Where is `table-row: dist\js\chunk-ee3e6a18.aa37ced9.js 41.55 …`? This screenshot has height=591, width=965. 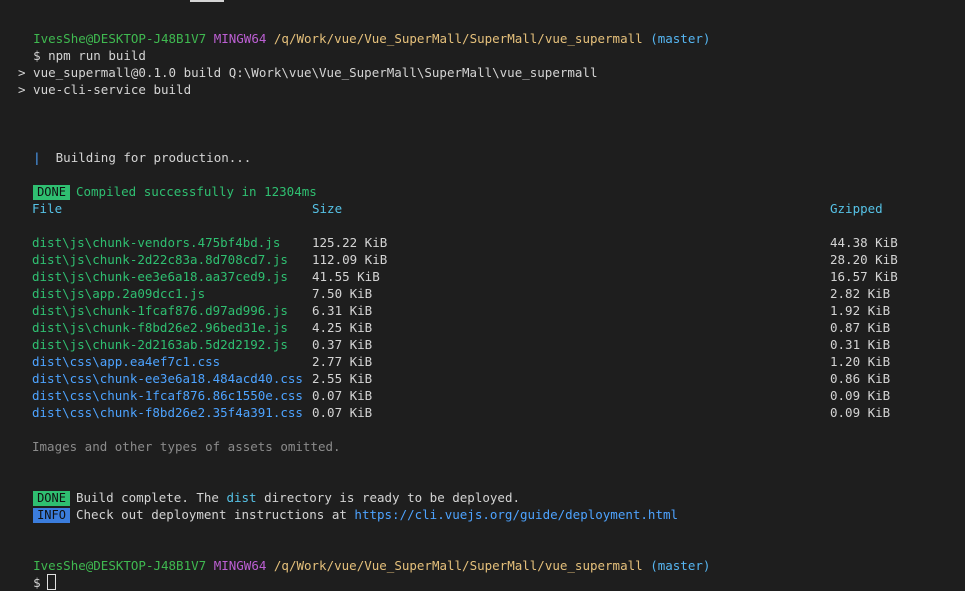
table-row: dist\js\chunk-ee3e6a18.aa37ced9.js 41.55 … is located at coordinates (497, 276).